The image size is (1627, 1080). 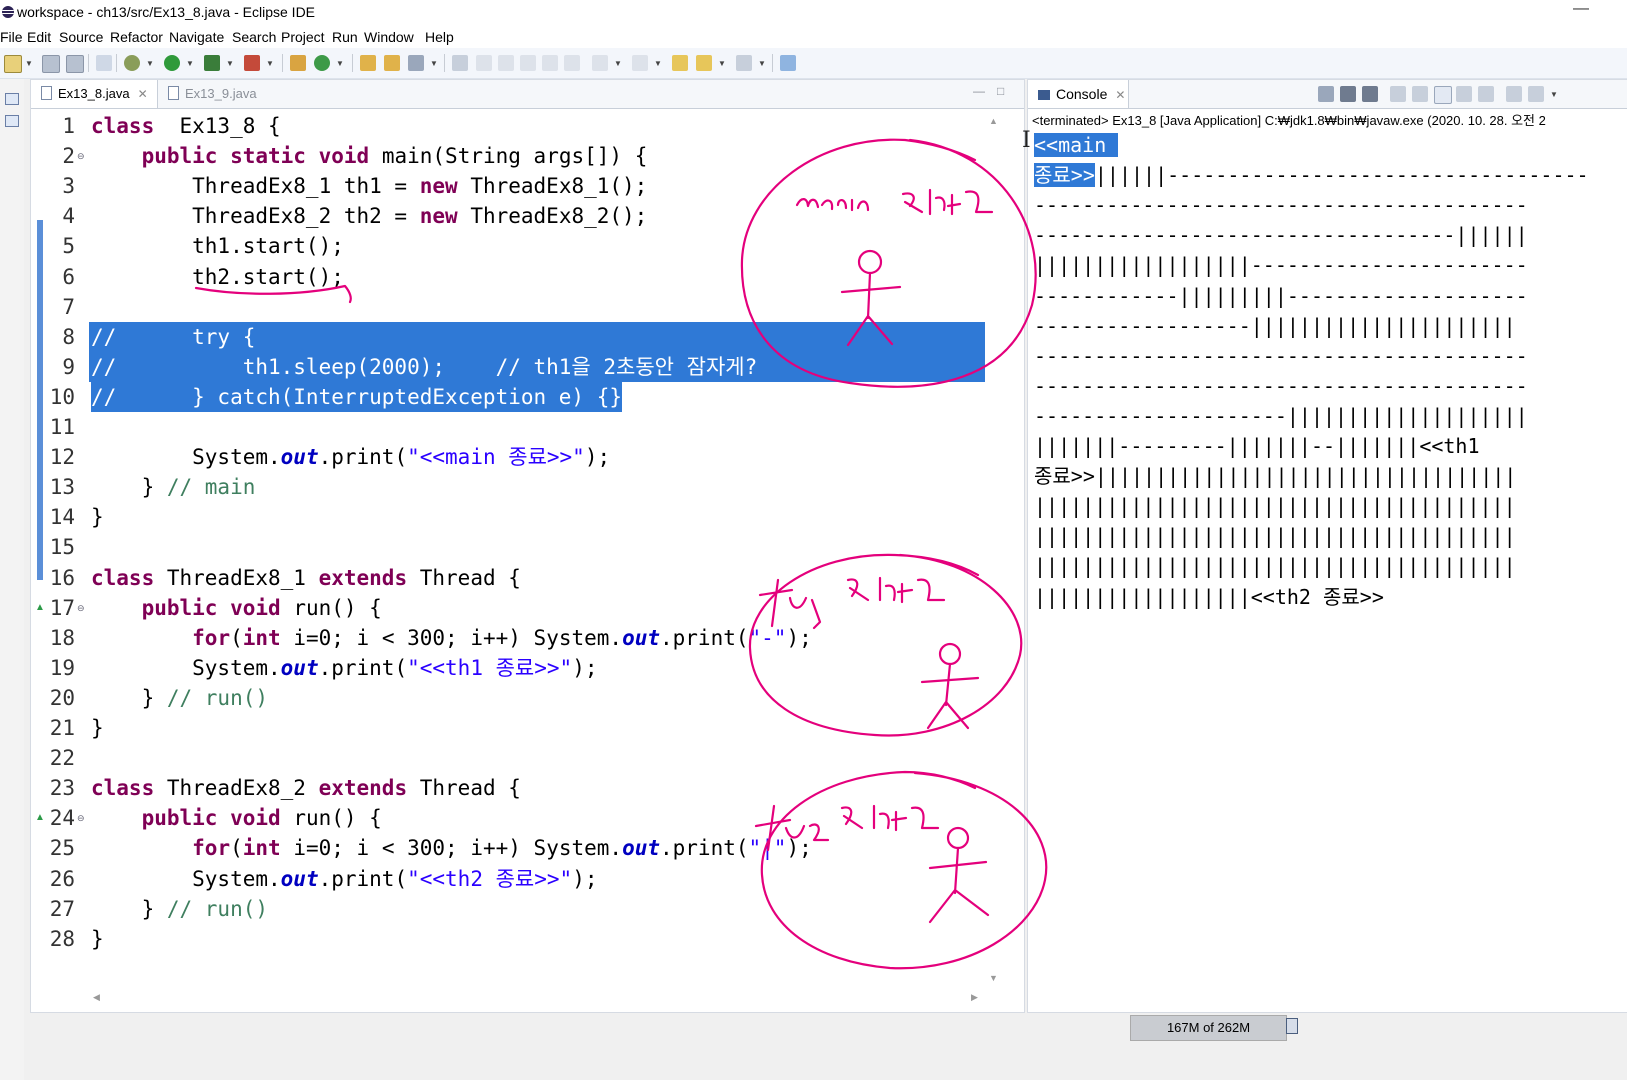 I want to click on clear-console-icon, so click(x=1398, y=94).